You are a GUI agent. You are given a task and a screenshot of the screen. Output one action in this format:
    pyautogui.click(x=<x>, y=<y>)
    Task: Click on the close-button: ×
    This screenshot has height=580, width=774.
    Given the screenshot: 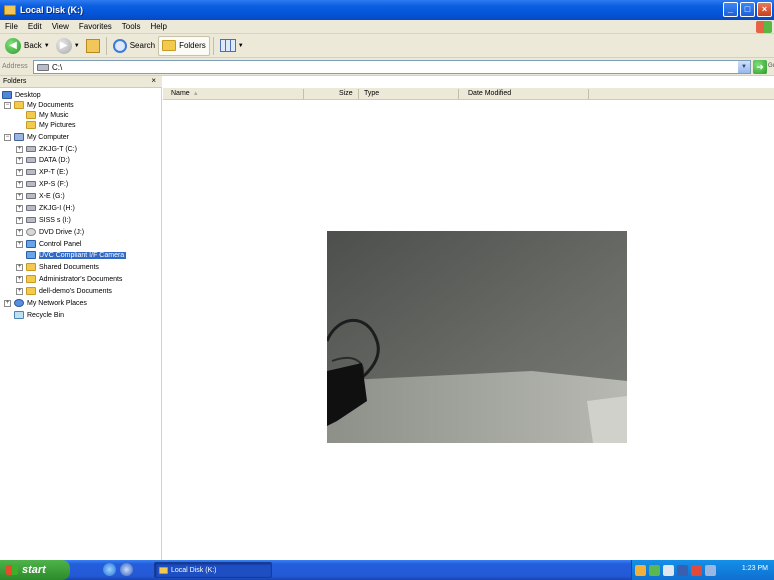 What is the action you would take?
    pyautogui.click(x=764, y=9)
    